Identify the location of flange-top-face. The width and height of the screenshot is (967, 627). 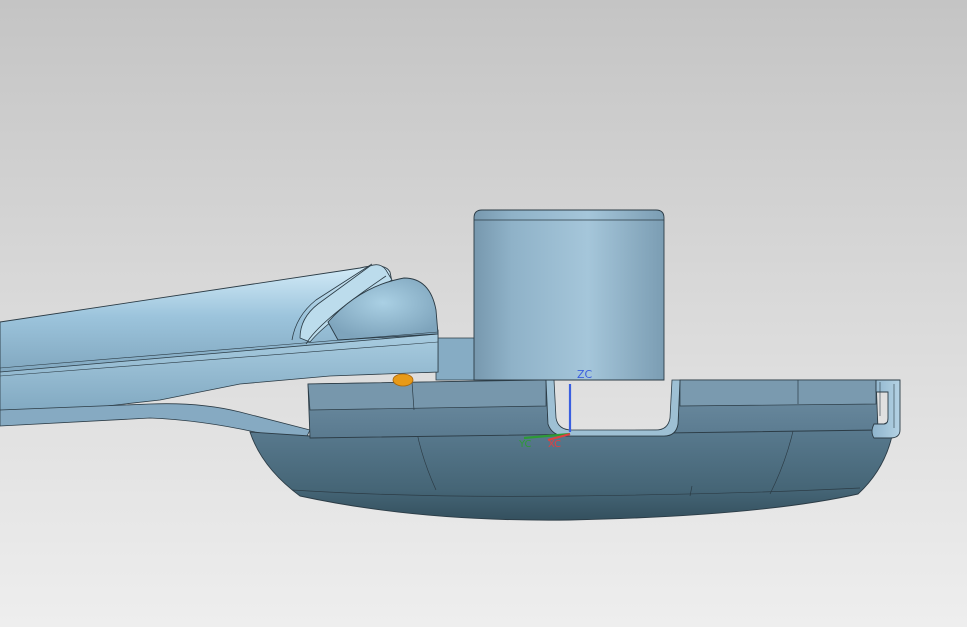
(427, 395).